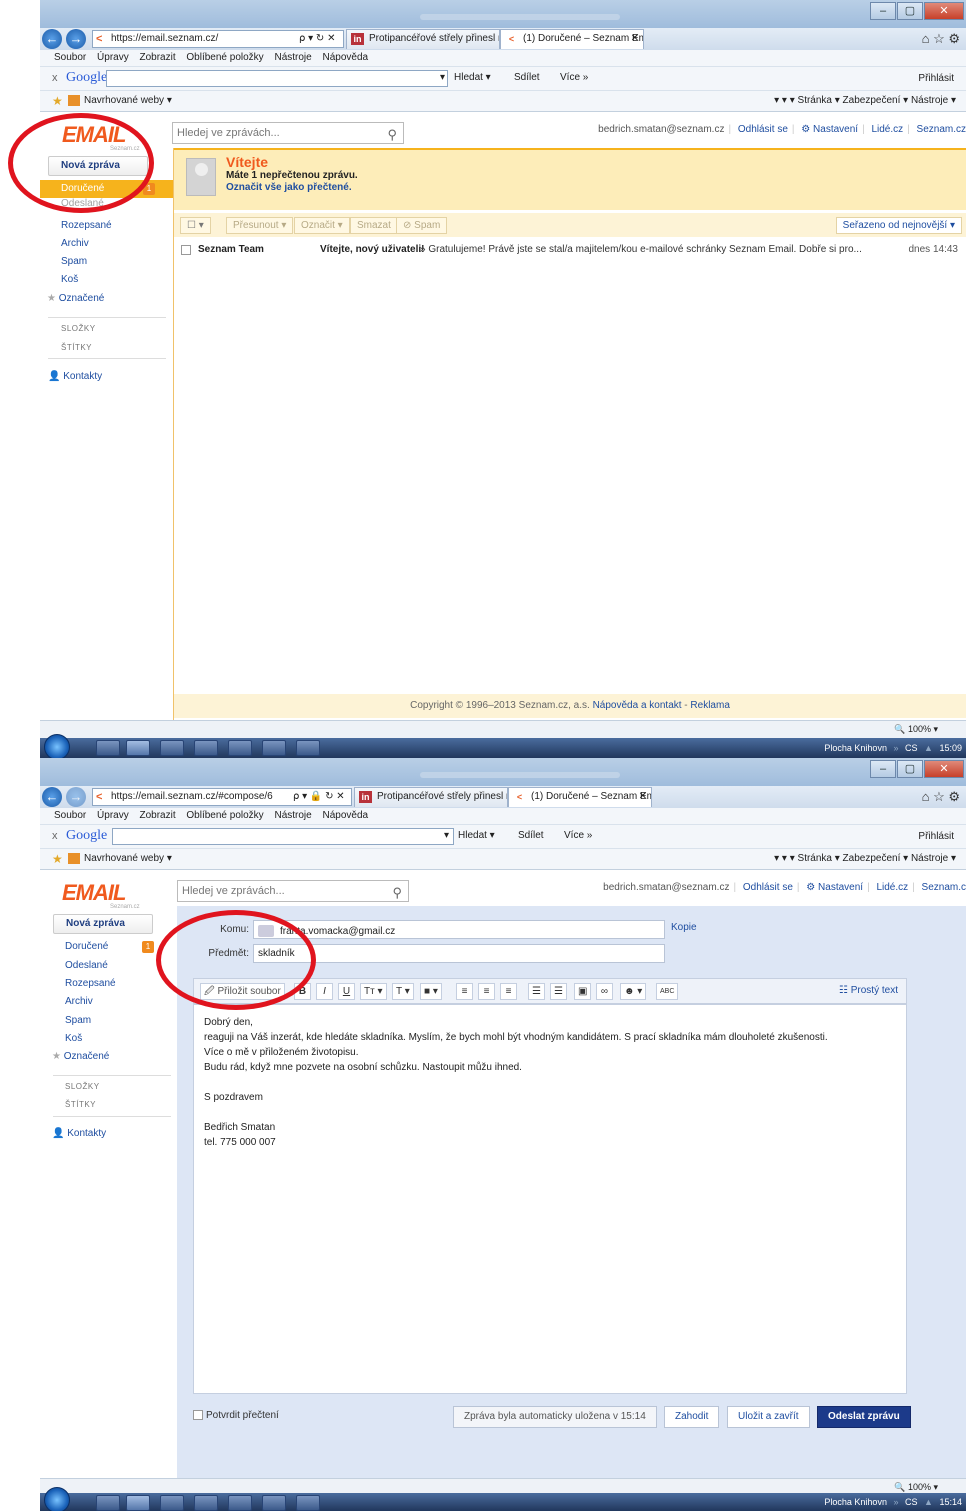 The image size is (966, 1511). I want to click on ads-link: Reklama, so click(709, 705).